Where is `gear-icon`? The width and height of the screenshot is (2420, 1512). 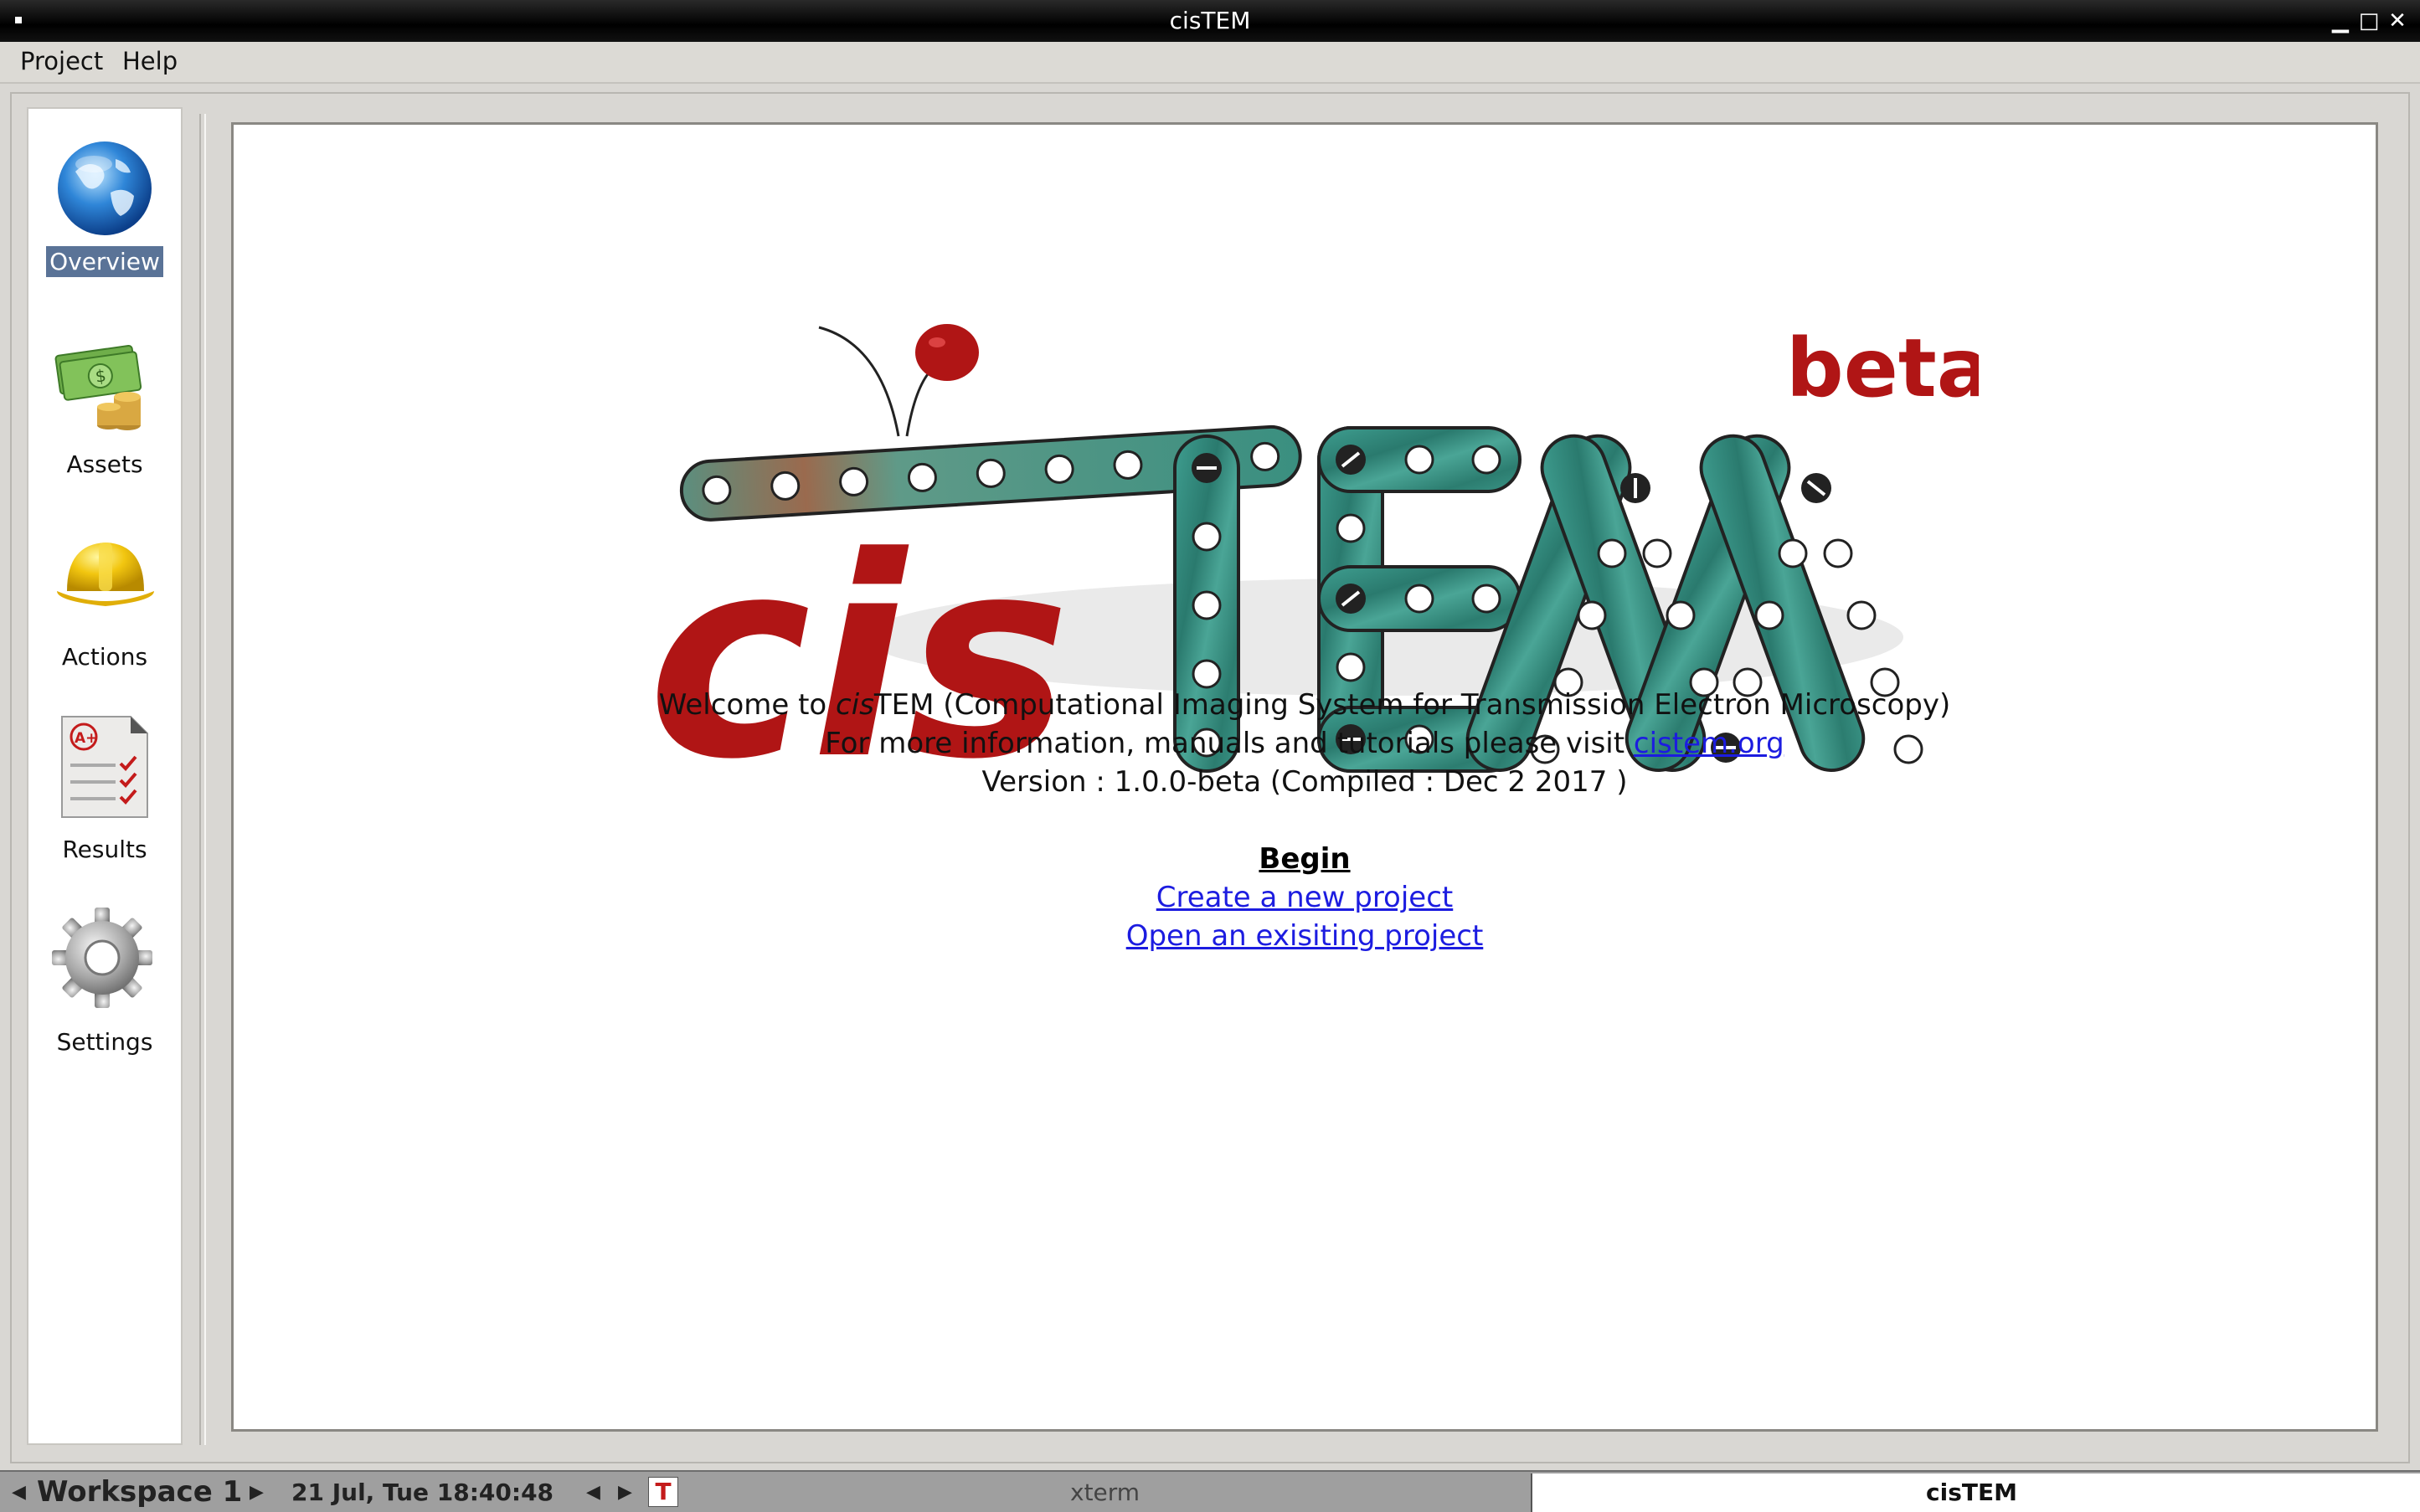
gear-icon is located at coordinates (102, 958).